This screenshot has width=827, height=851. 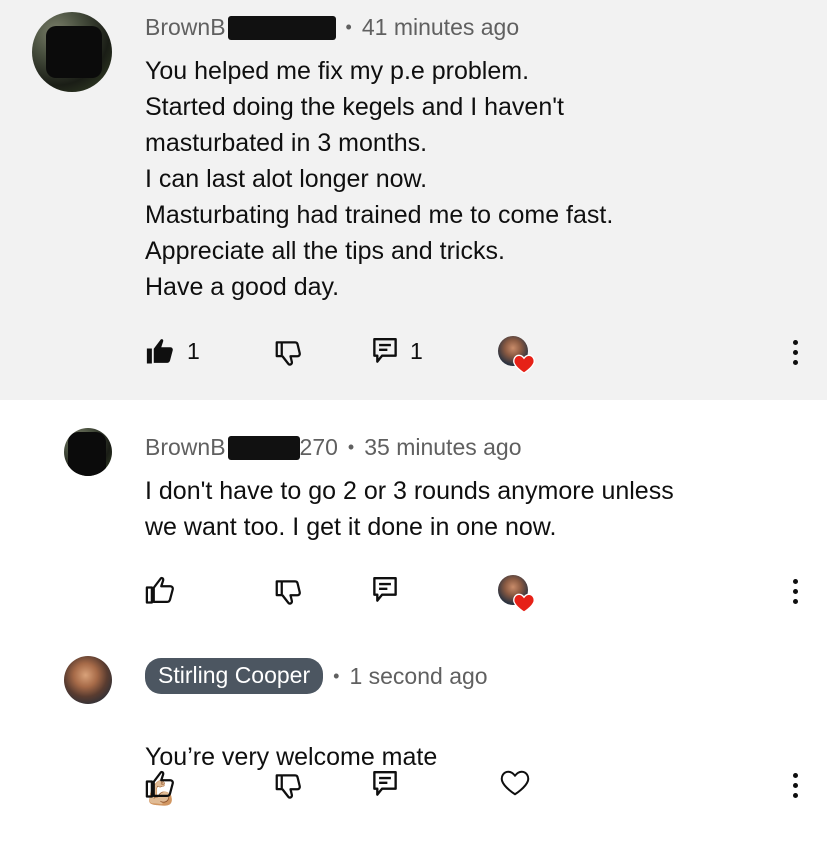 I want to click on comment-meta: BrownB • 41 minutes ago, so click(x=332, y=27).